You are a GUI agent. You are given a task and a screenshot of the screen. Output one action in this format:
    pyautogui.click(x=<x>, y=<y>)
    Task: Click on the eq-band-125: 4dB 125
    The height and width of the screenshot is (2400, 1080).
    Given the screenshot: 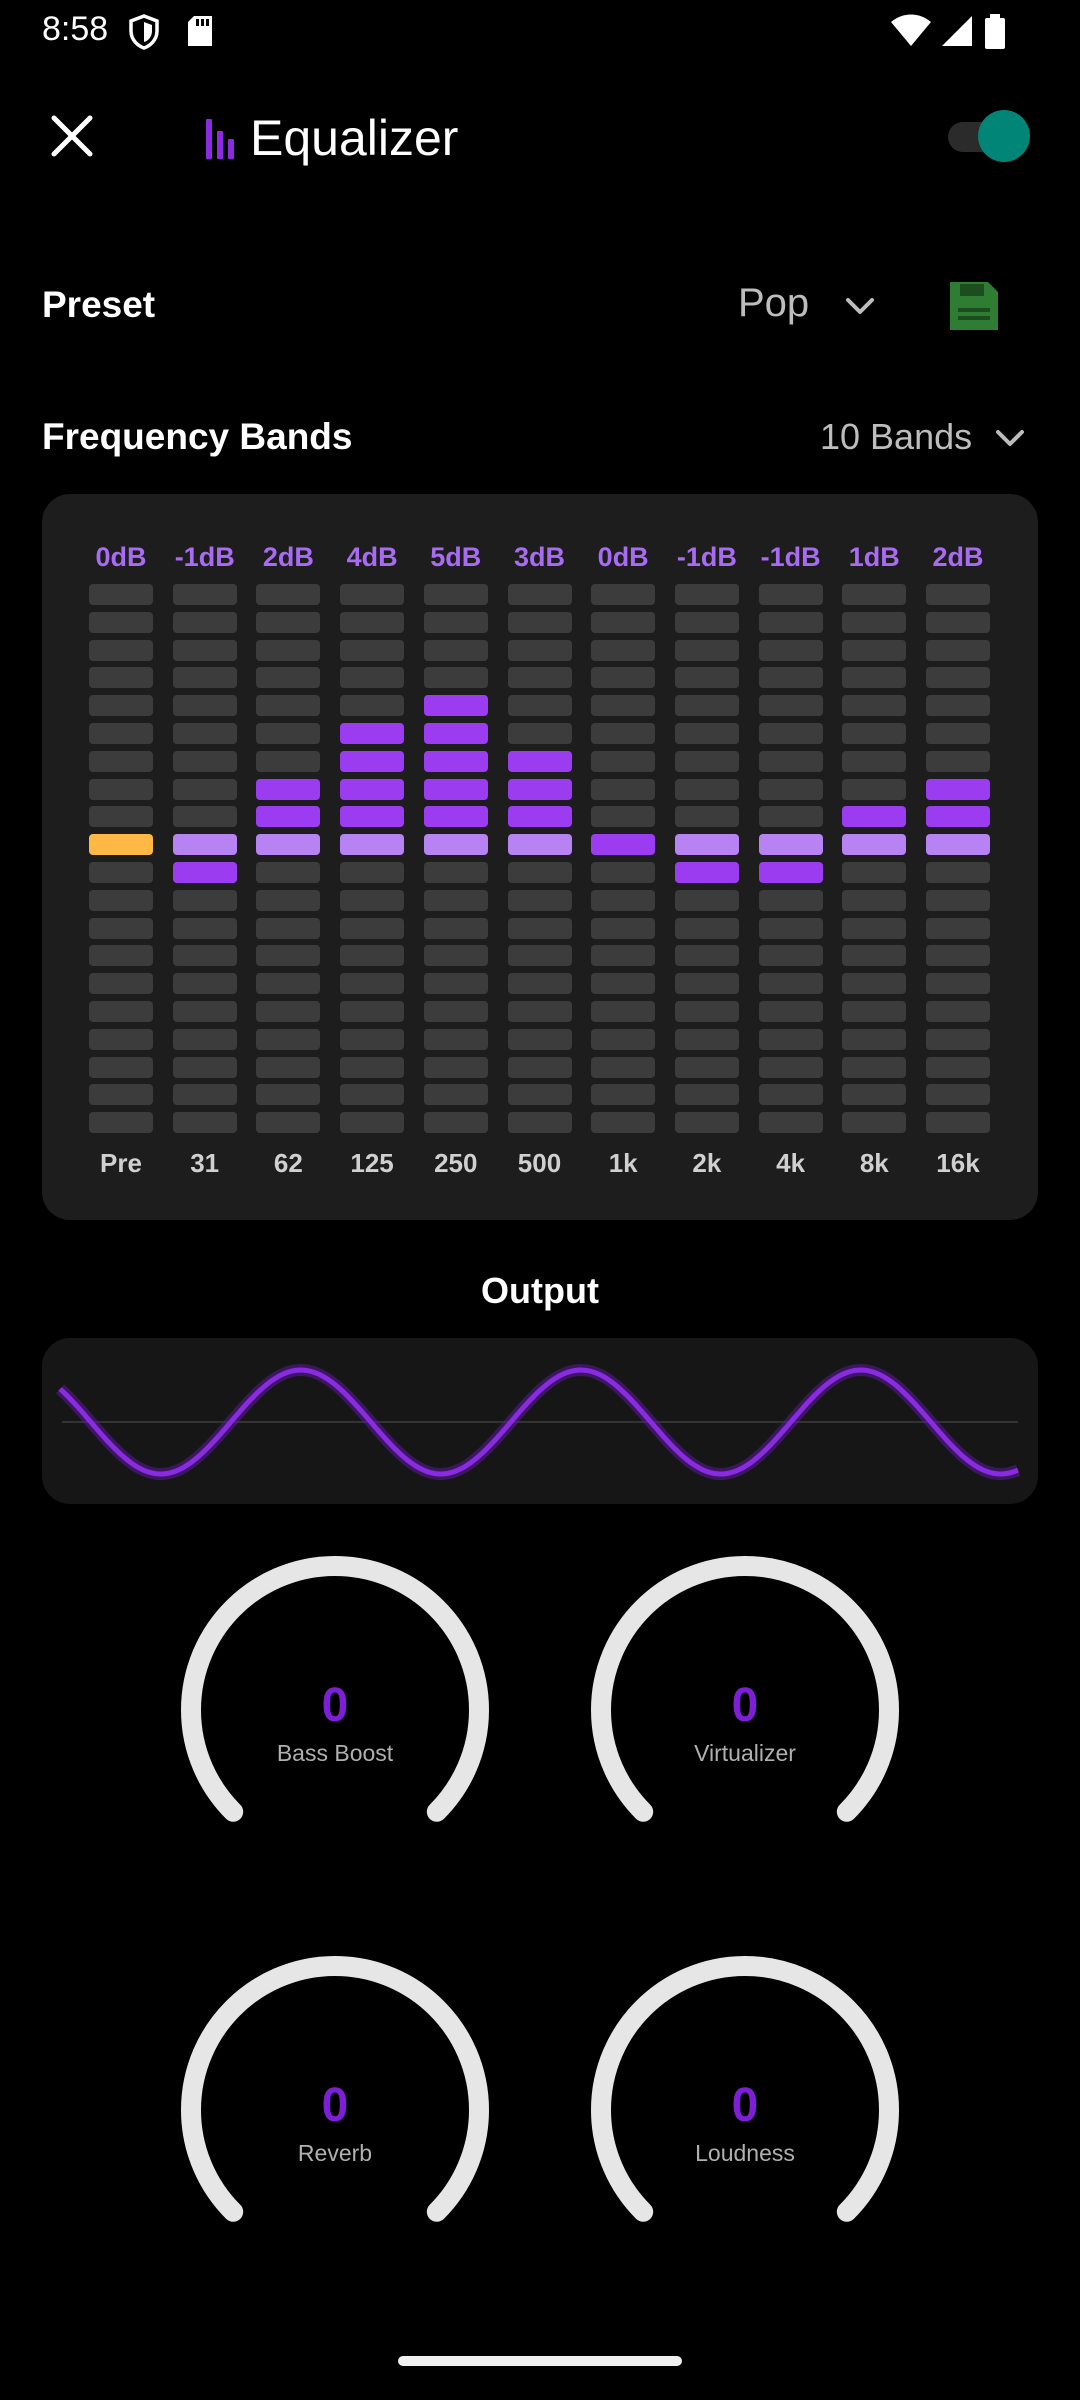 What is the action you would take?
    pyautogui.click(x=372, y=857)
    